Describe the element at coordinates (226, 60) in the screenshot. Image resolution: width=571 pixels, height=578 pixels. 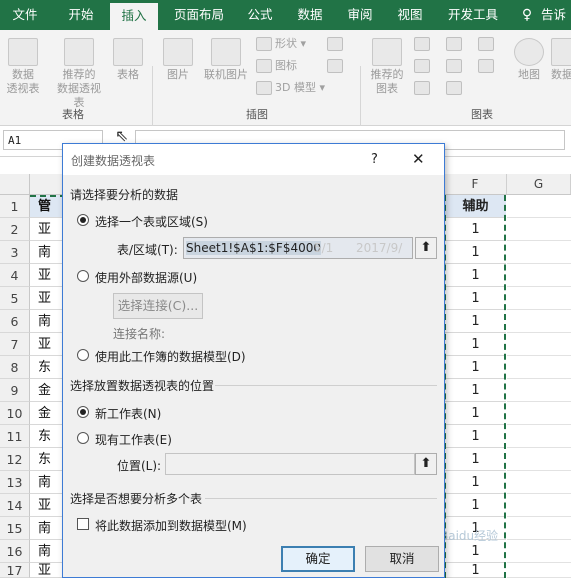
I see `online-picture-button: 联机图片` at that location.